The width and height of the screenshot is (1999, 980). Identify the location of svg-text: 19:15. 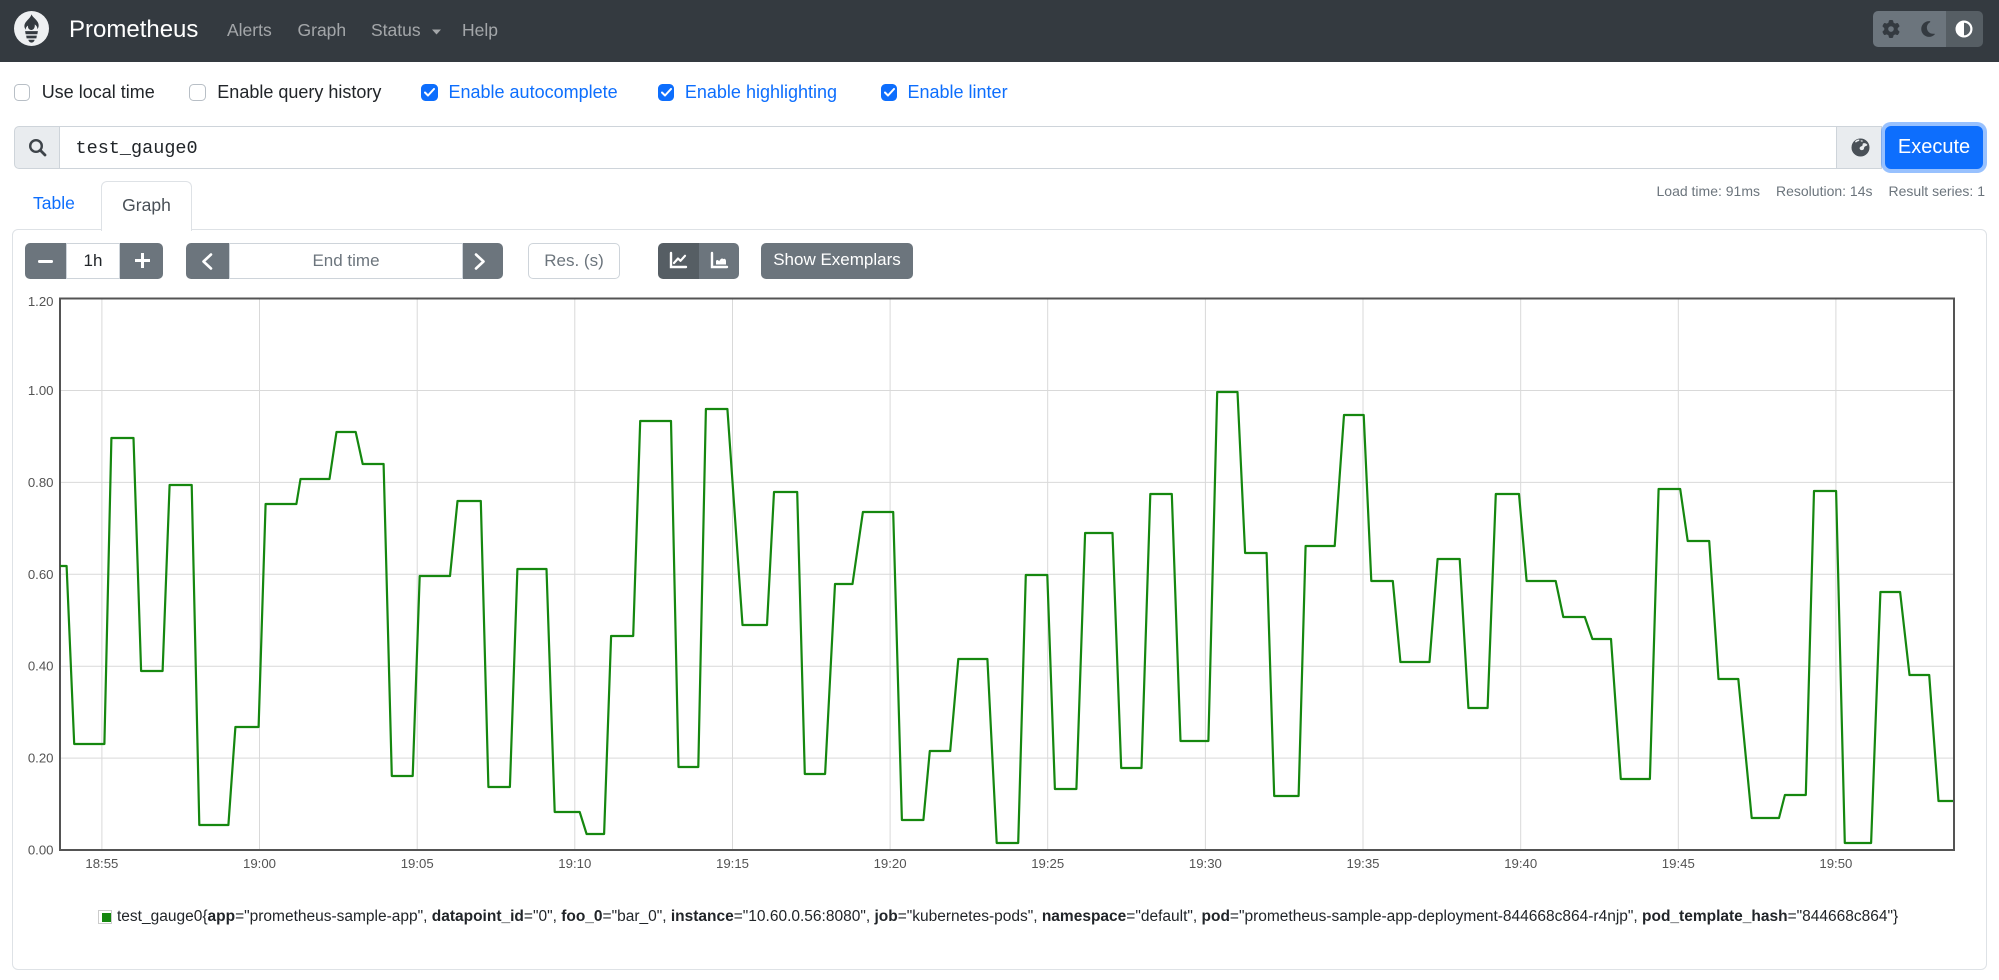
(732, 863).